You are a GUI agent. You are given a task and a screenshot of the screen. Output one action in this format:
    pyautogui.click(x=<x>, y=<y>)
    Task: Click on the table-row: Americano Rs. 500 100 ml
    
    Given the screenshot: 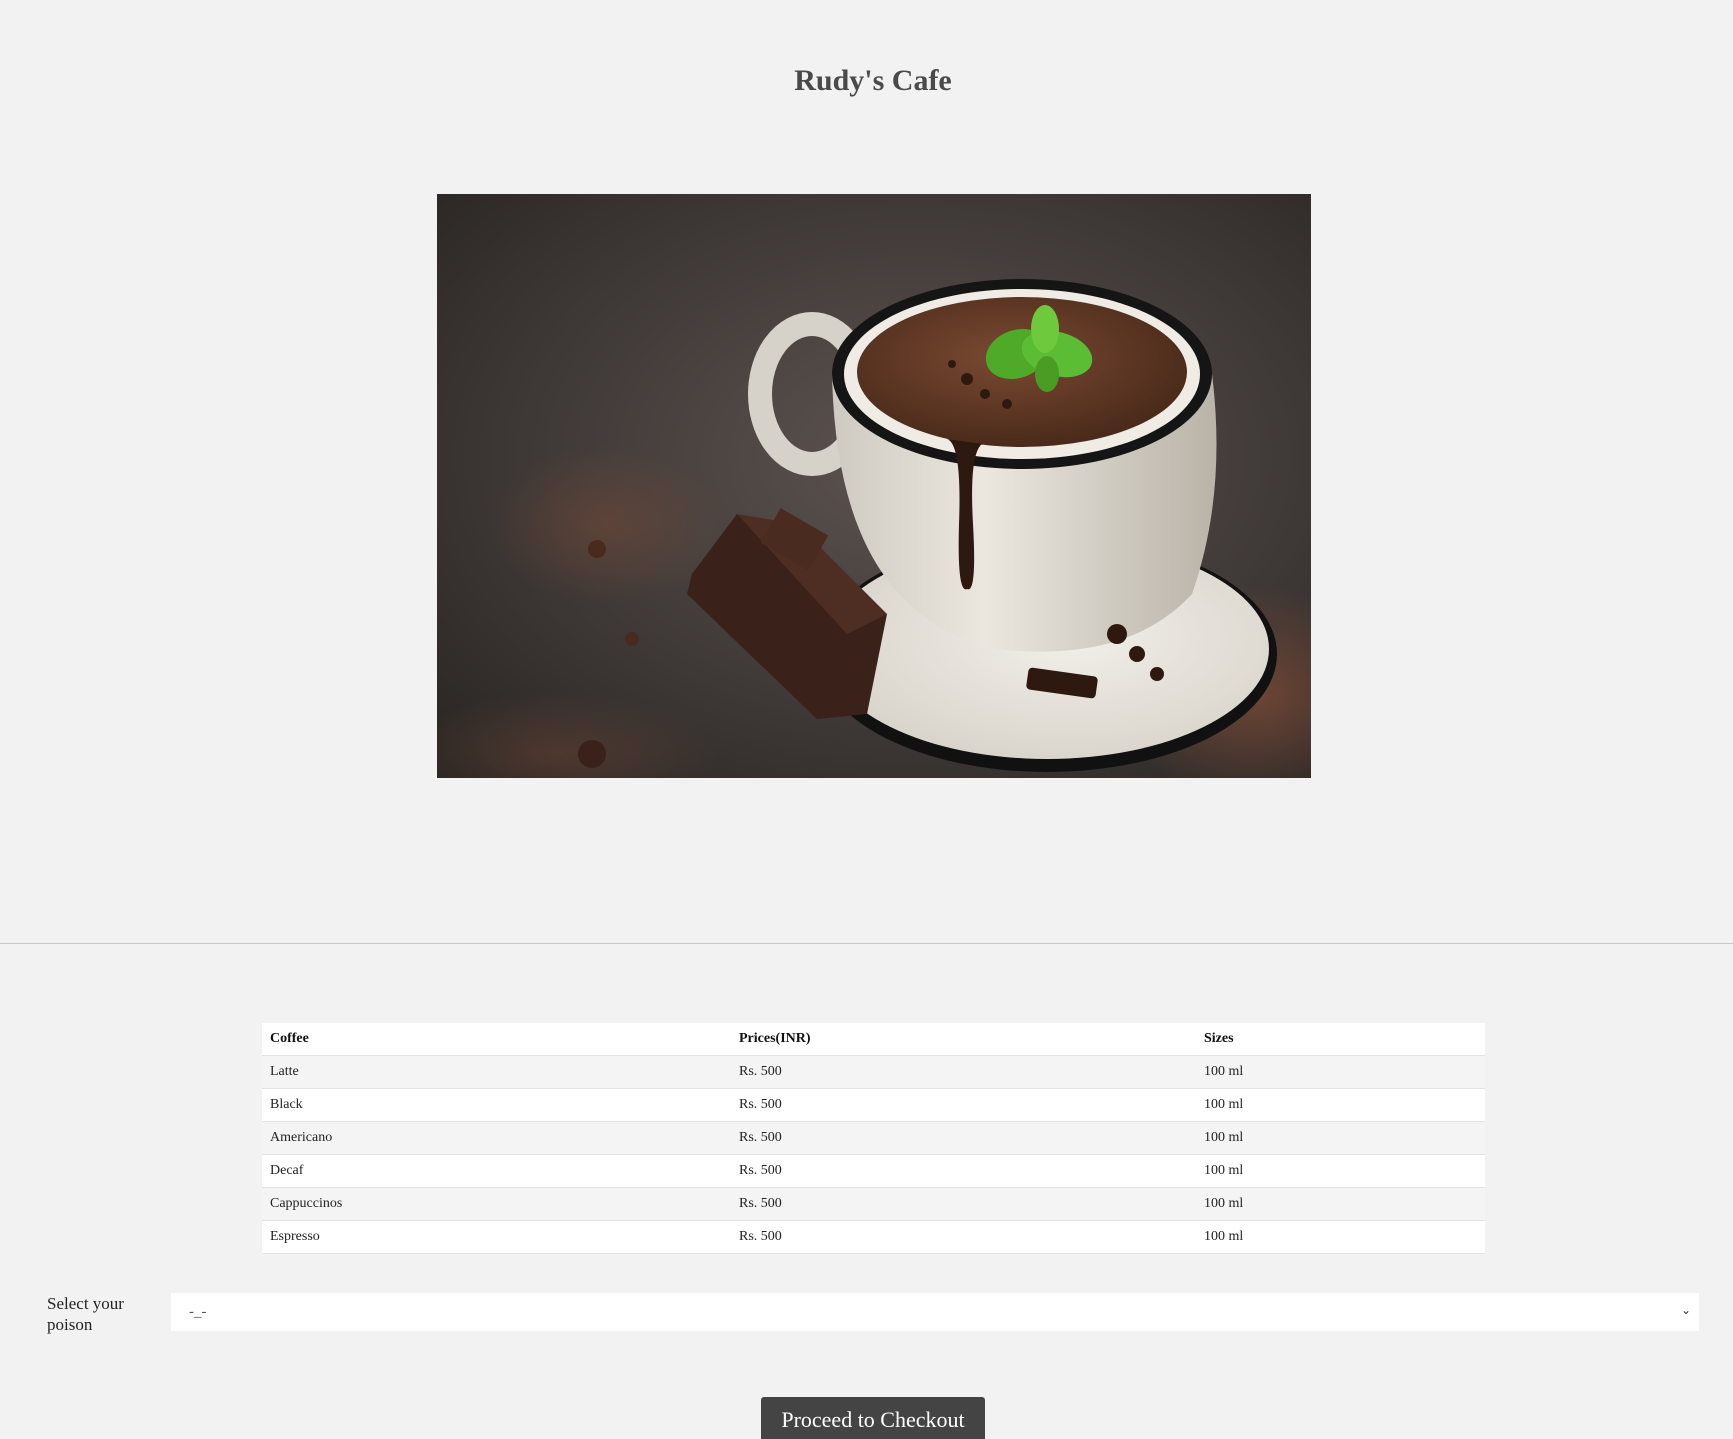 What is the action you would take?
    pyautogui.click(x=873, y=1138)
    